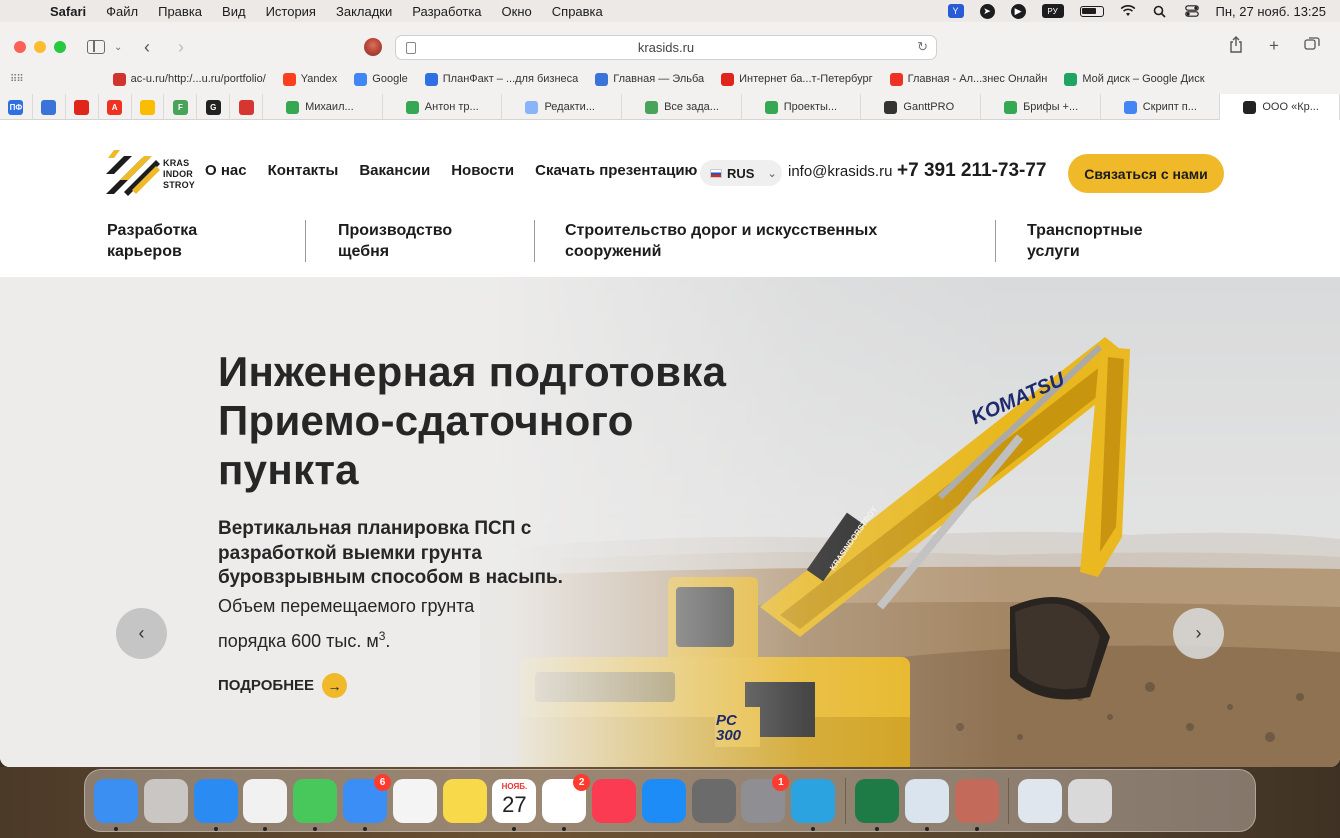 The image size is (1340, 838). I want to click on preview-icon, so click(926, 804).